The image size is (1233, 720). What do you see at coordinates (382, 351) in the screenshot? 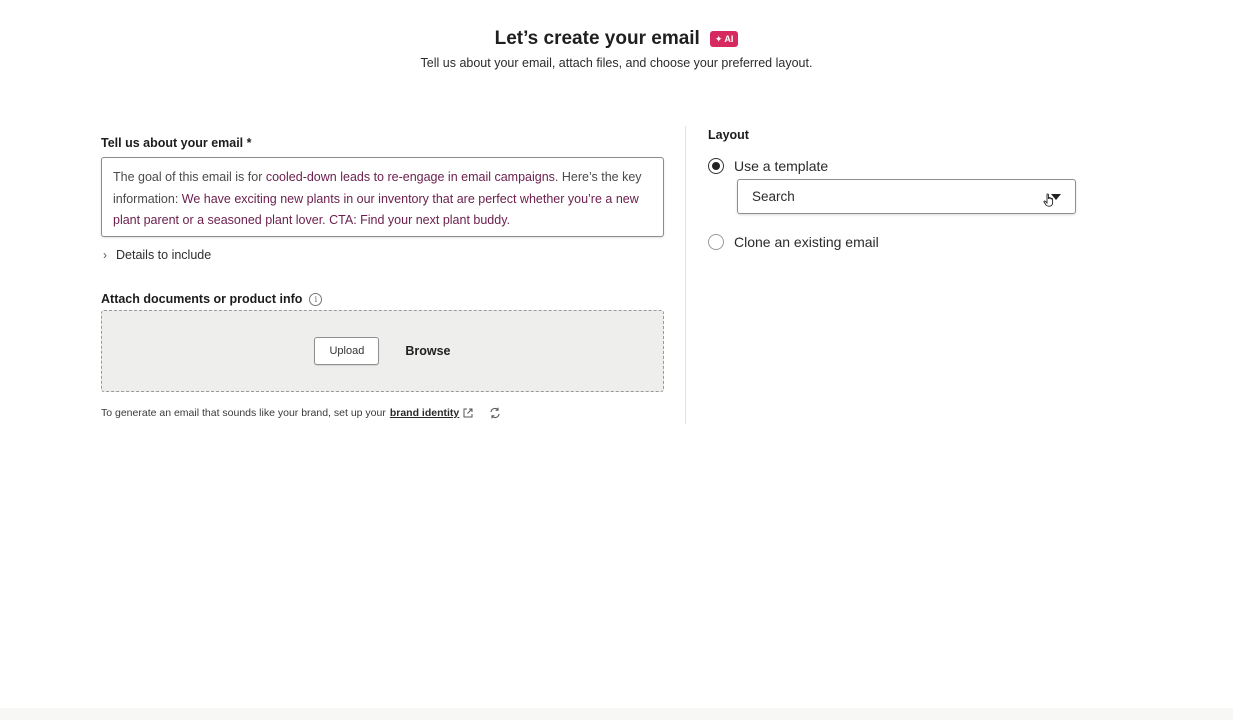
I see `file-dropzone: Upload Browse` at bounding box center [382, 351].